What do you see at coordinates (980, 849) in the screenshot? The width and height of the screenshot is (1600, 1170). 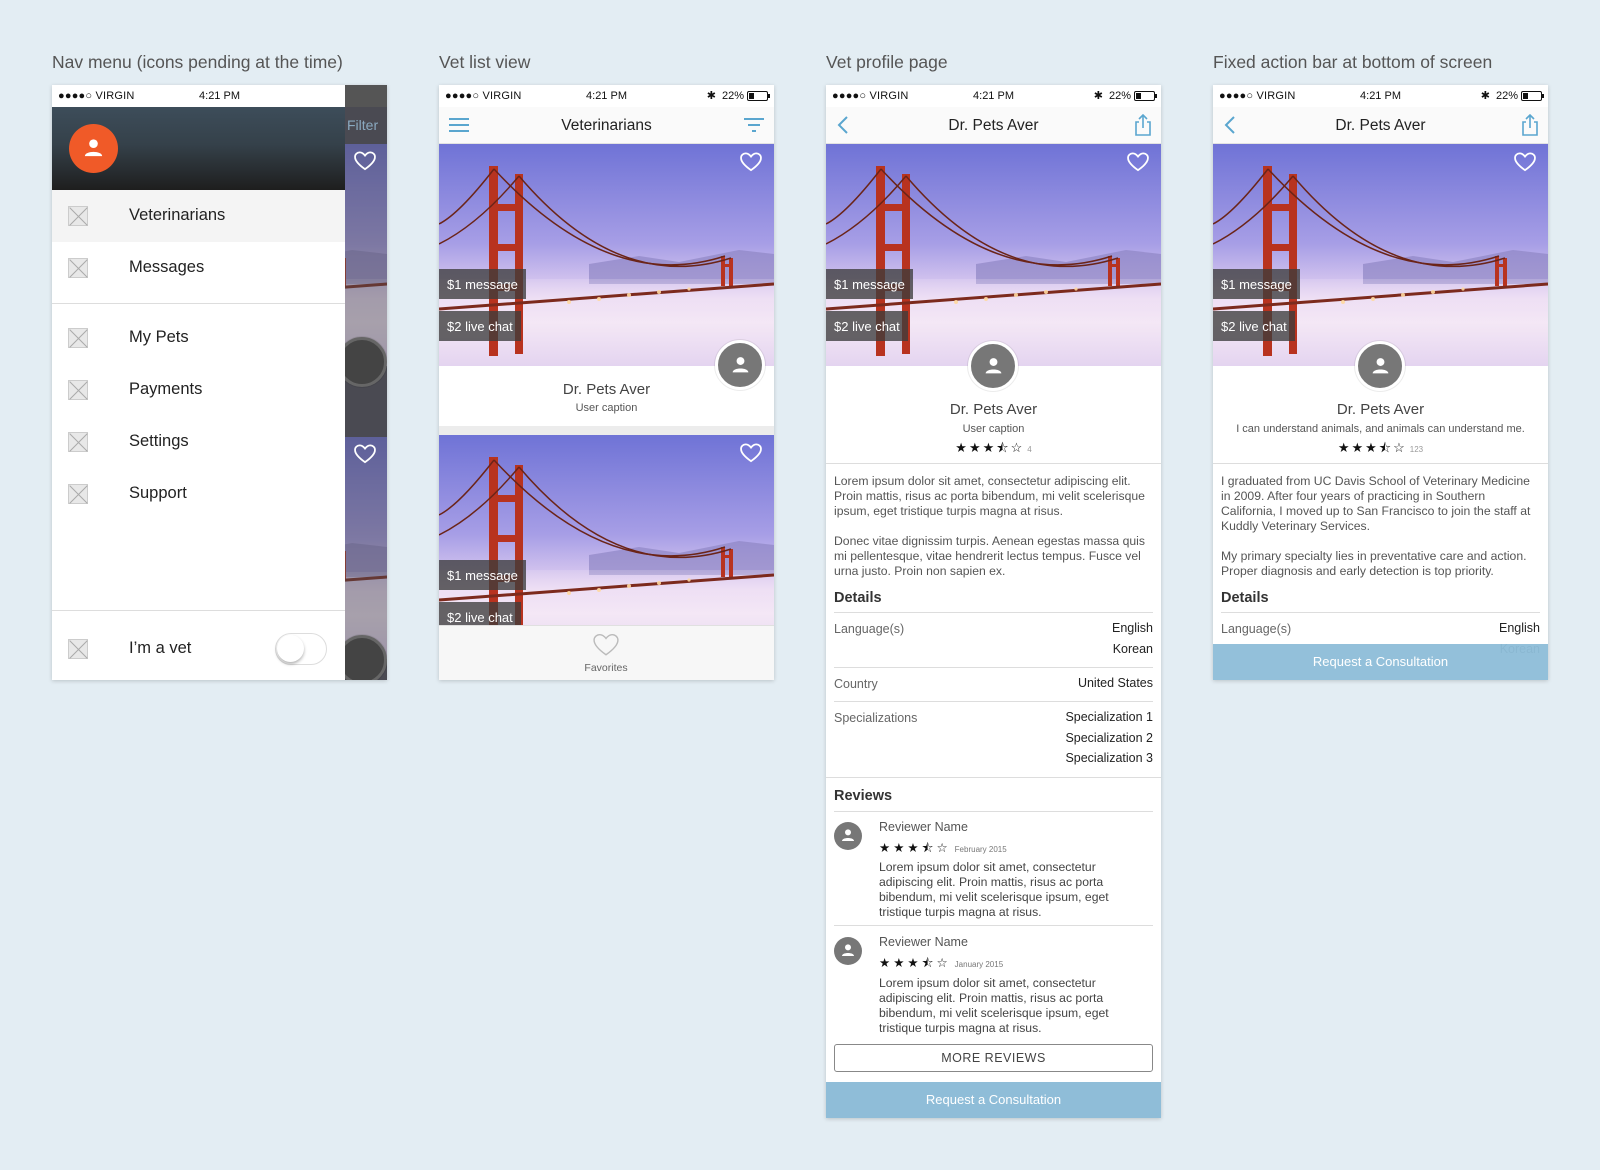 I see `review-date: February 2015` at bounding box center [980, 849].